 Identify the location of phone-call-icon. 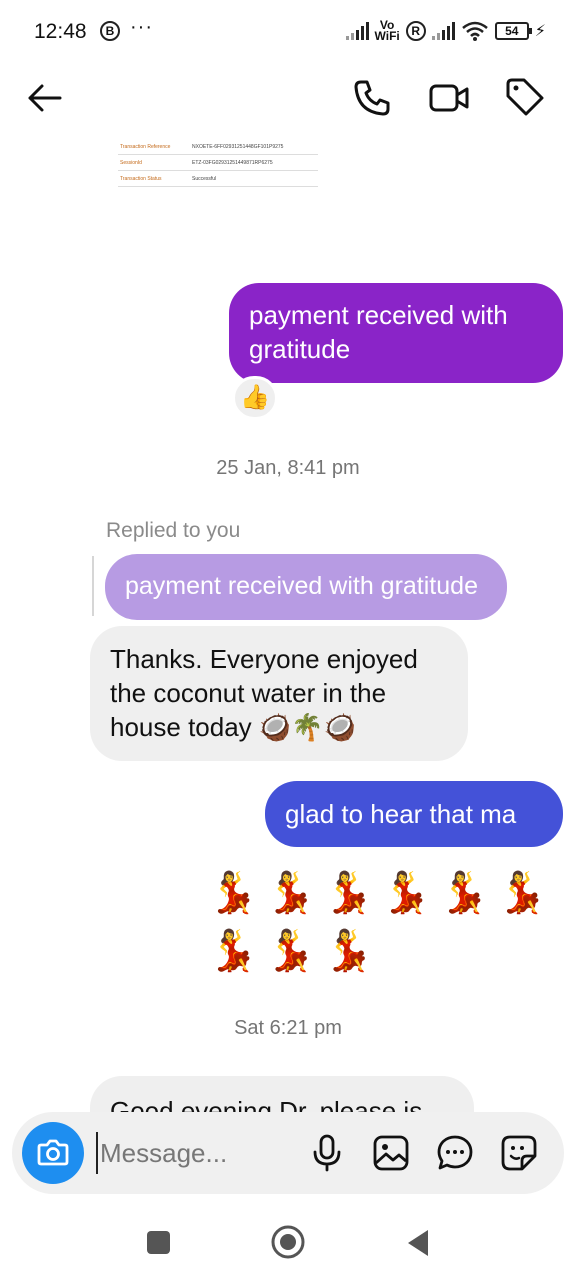
(372, 98).